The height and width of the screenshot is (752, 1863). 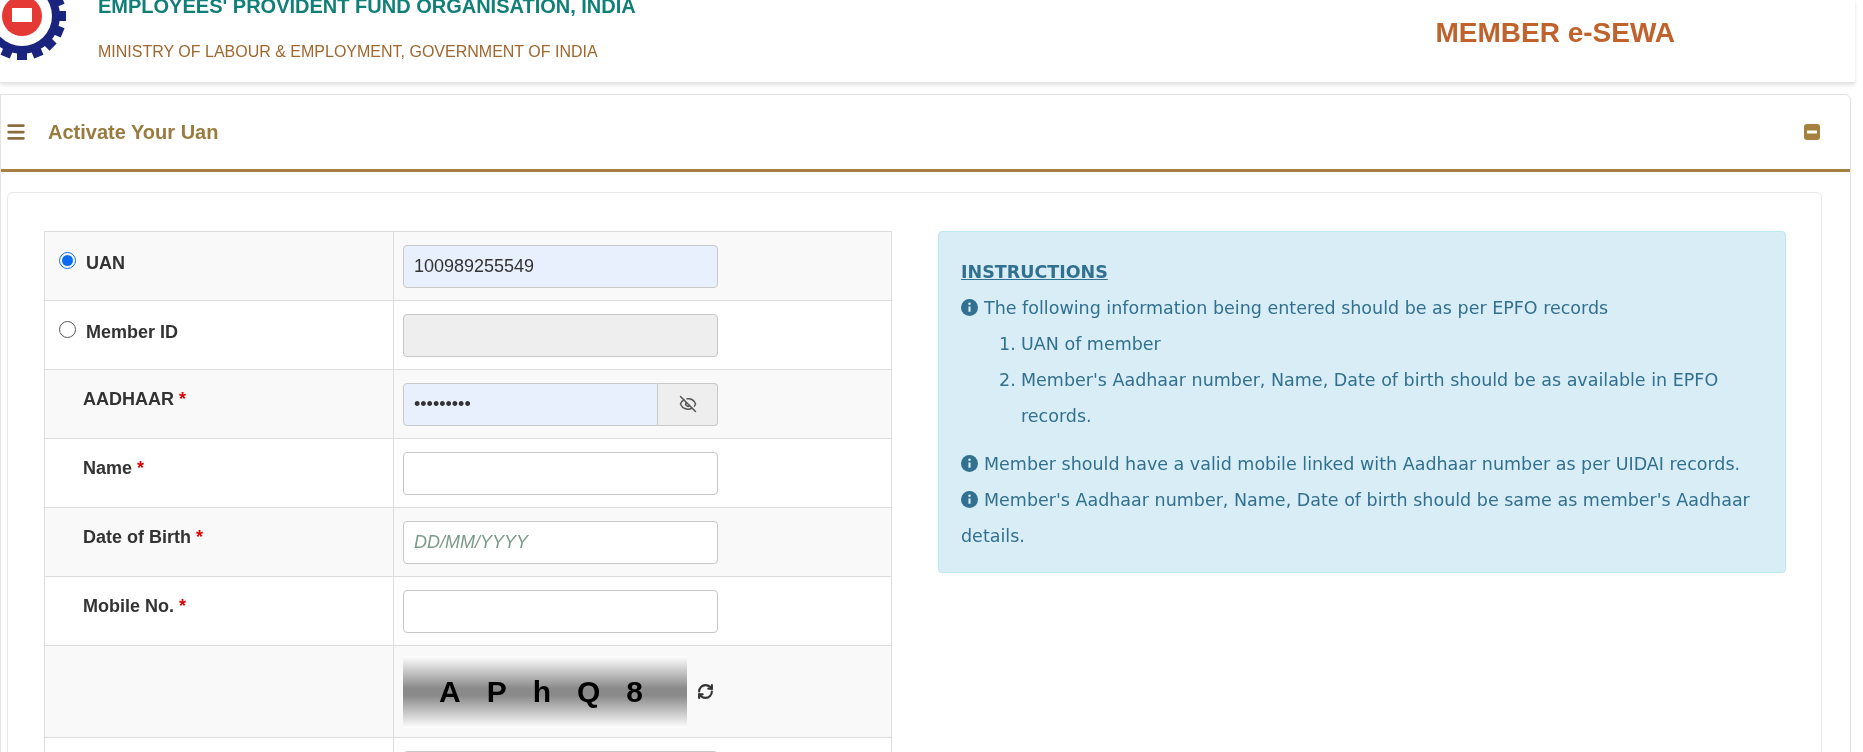 I want to click on panel-title: Activate Your Uan, so click(x=133, y=132).